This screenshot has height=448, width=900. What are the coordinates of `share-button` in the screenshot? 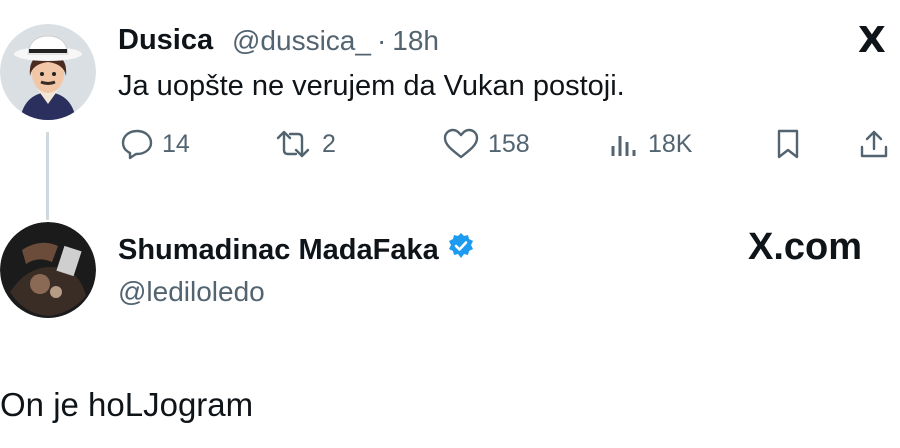 It's located at (874, 144).